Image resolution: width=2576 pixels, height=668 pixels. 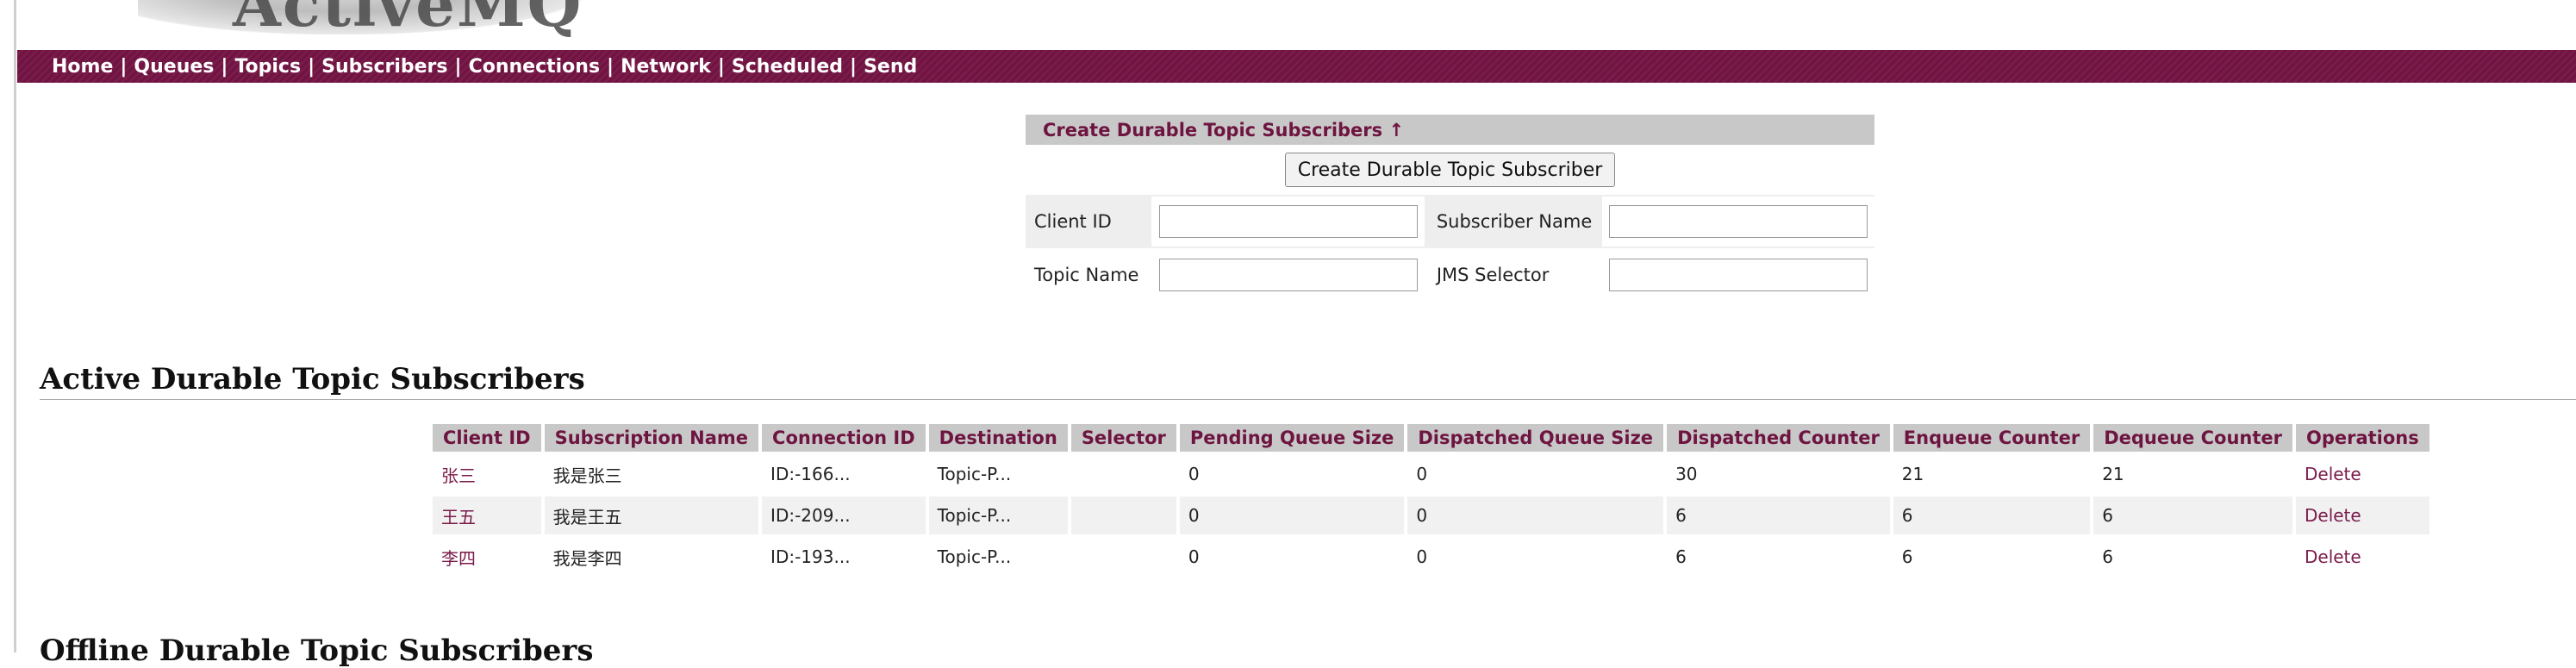 What do you see at coordinates (587, 558) in the screenshot?
I see `subscription-name-cell: 我是李四` at bounding box center [587, 558].